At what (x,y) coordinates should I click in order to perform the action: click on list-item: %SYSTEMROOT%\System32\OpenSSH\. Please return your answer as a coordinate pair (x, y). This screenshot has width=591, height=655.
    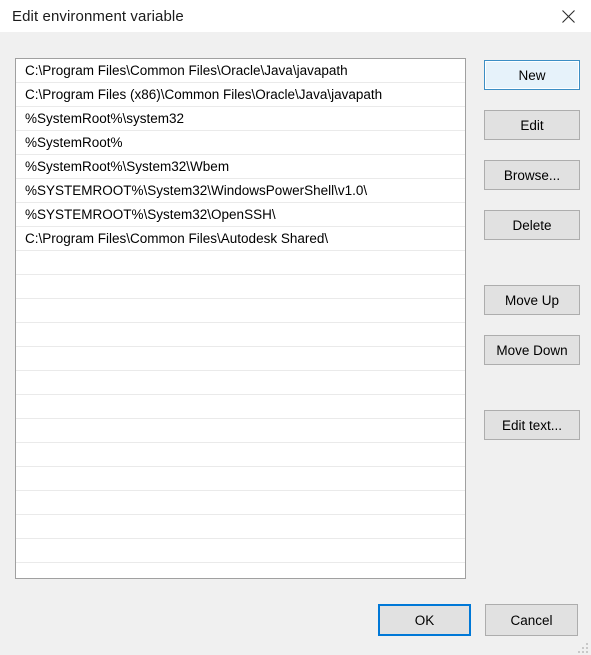
    Looking at the image, I should click on (240, 215).